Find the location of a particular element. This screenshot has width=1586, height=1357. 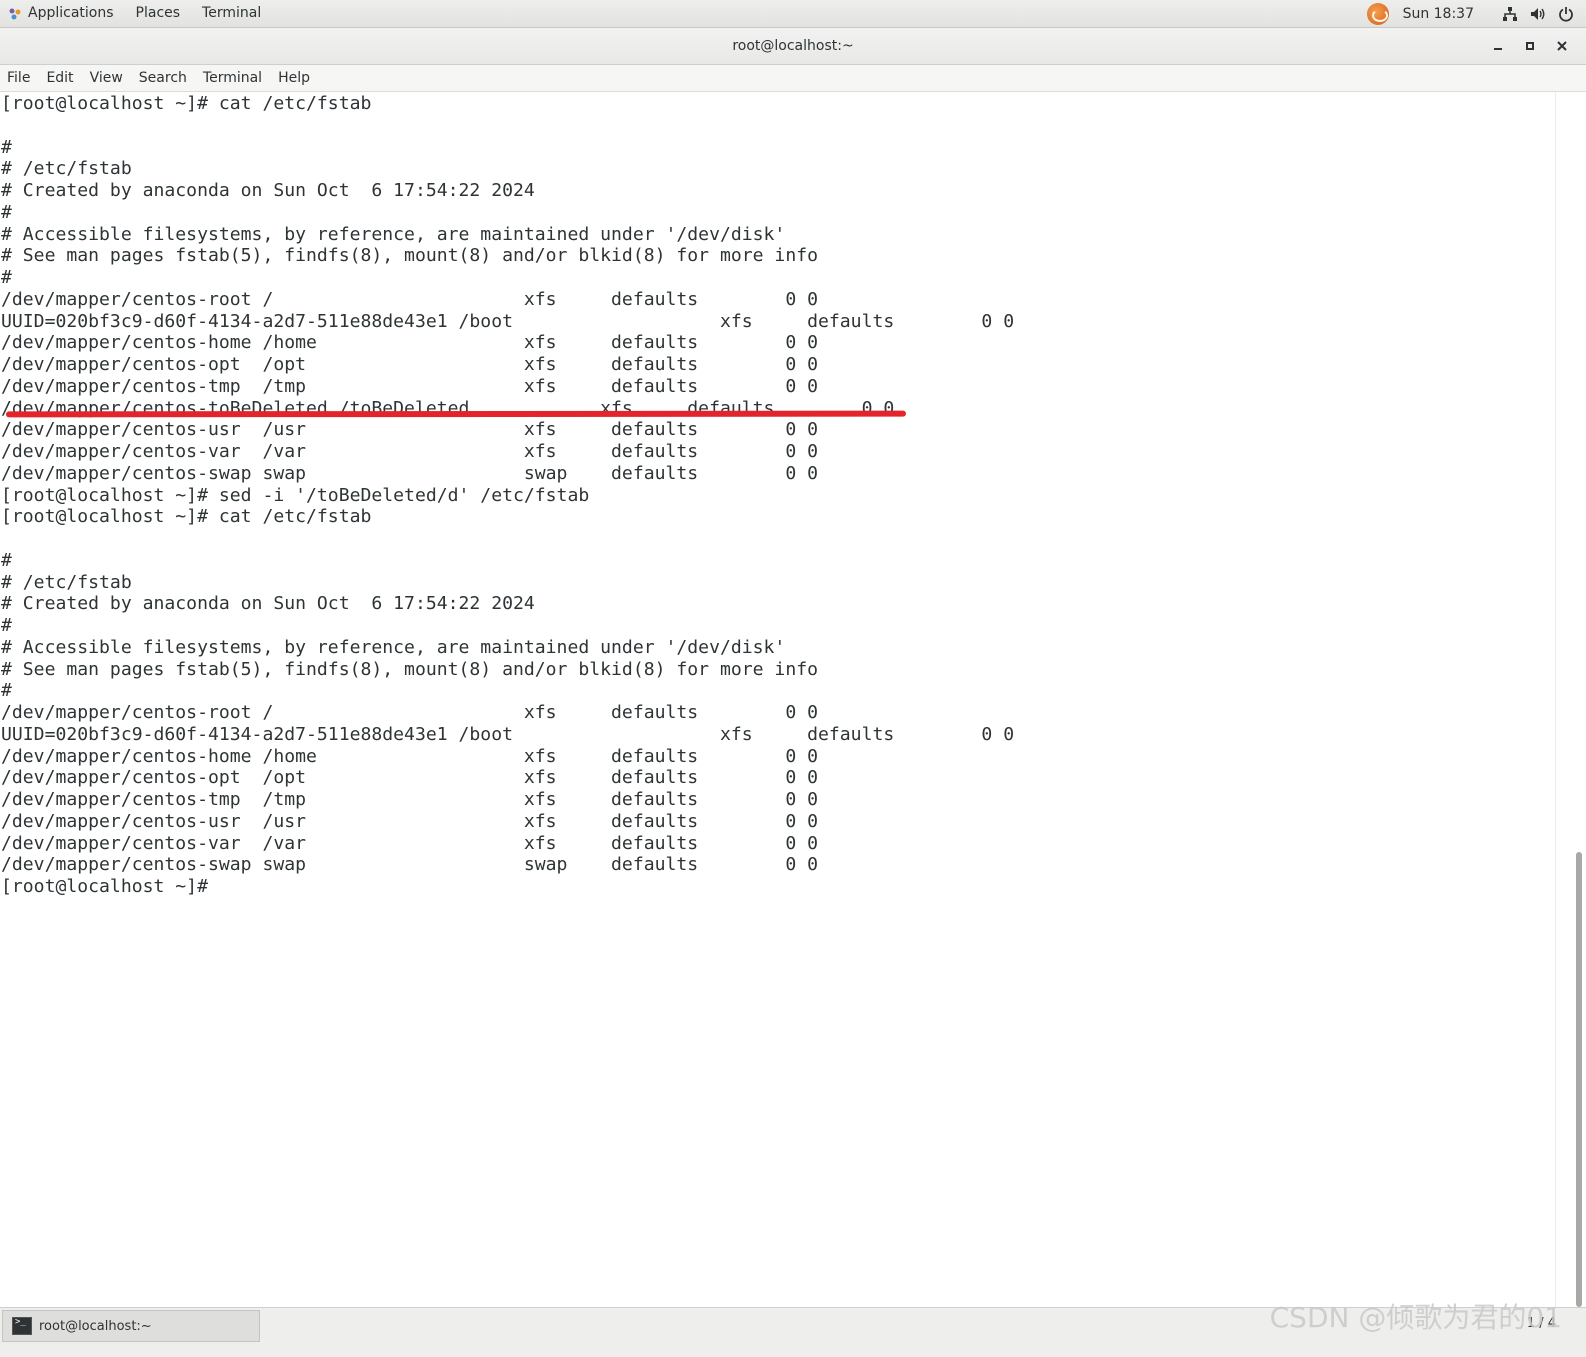

terminal-menubar: File Edit View Search Terminal Help is located at coordinates (793, 78).